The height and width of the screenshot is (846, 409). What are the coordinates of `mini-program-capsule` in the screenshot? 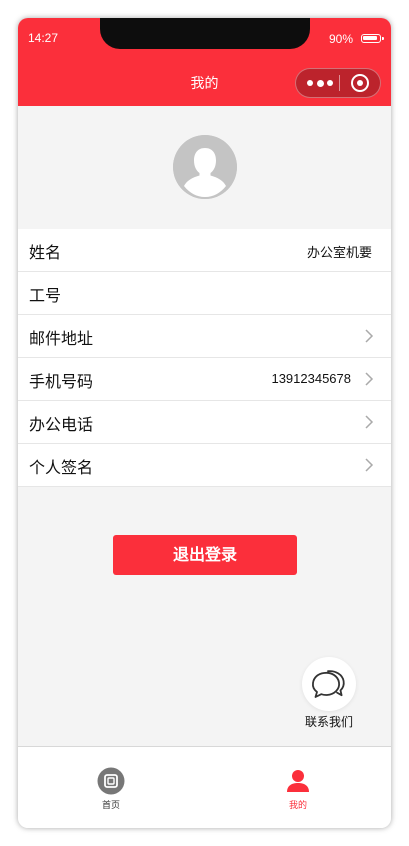 It's located at (338, 83).